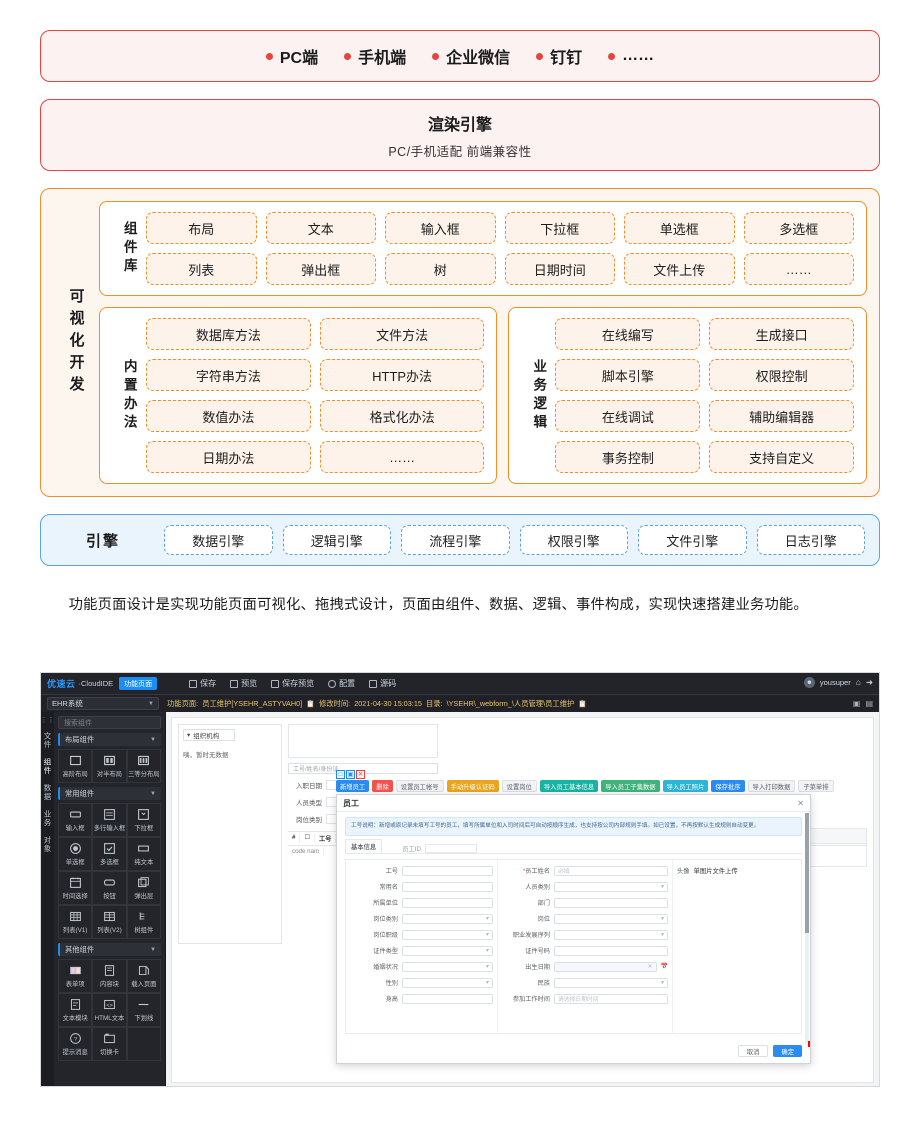 The height and width of the screenshot is (1125, 920). What do you see at coordinates (382, 683) in the screenshot?
I see `source-button: 源码` at bounding box center [382, 683].